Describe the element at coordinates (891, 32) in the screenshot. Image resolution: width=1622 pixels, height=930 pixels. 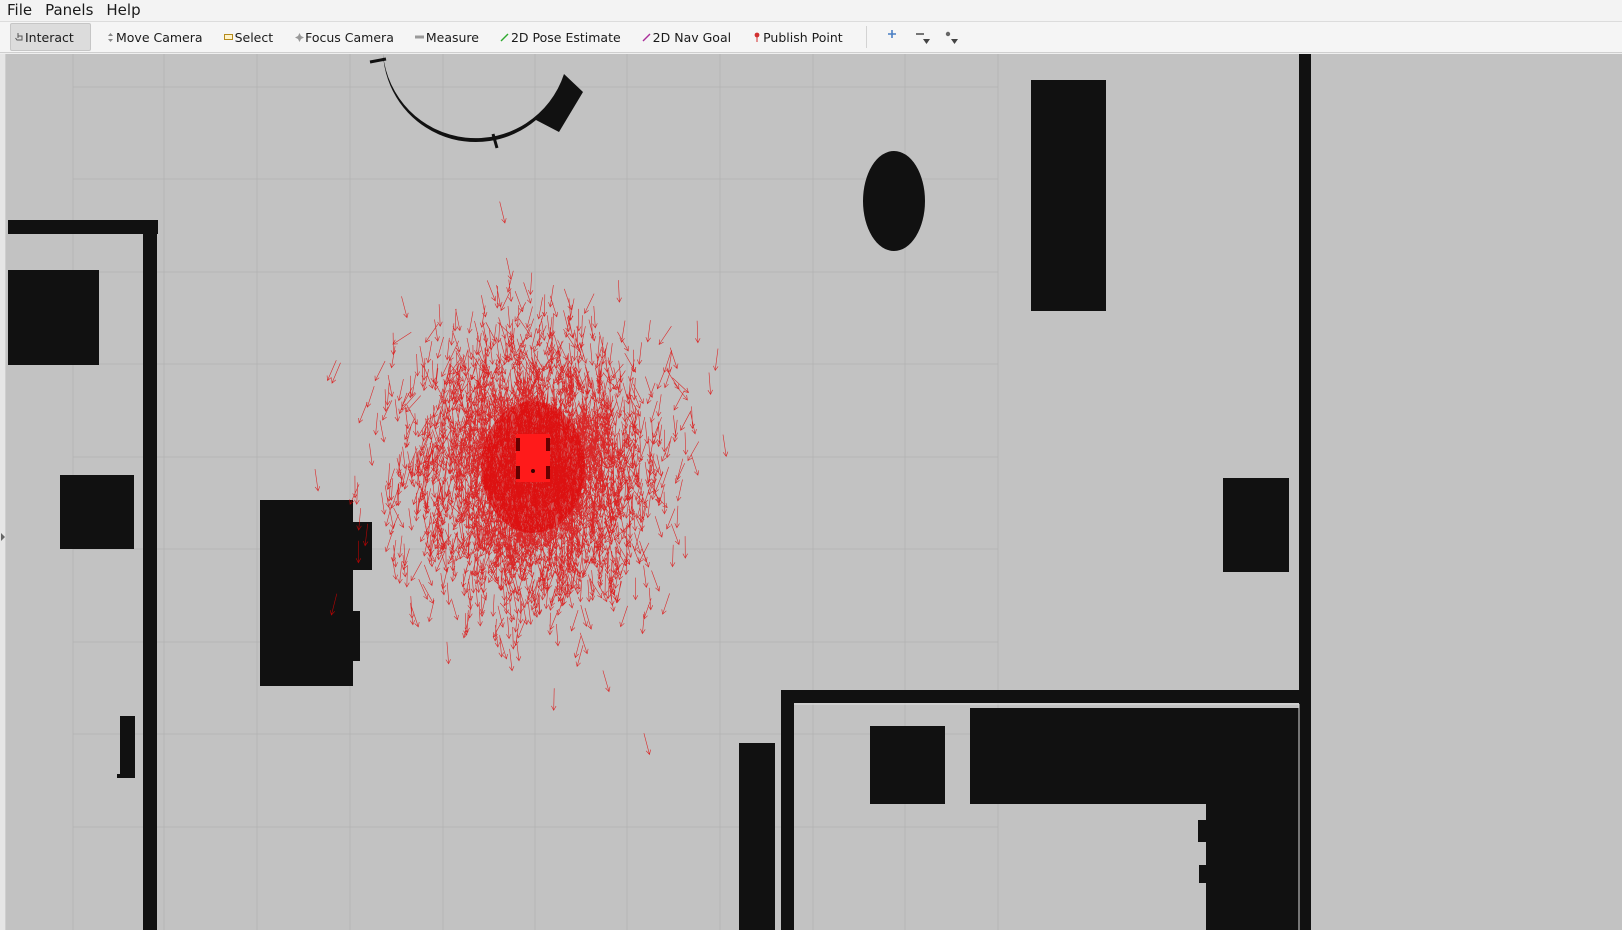
I see `add-tool-plus-icon` at that location.